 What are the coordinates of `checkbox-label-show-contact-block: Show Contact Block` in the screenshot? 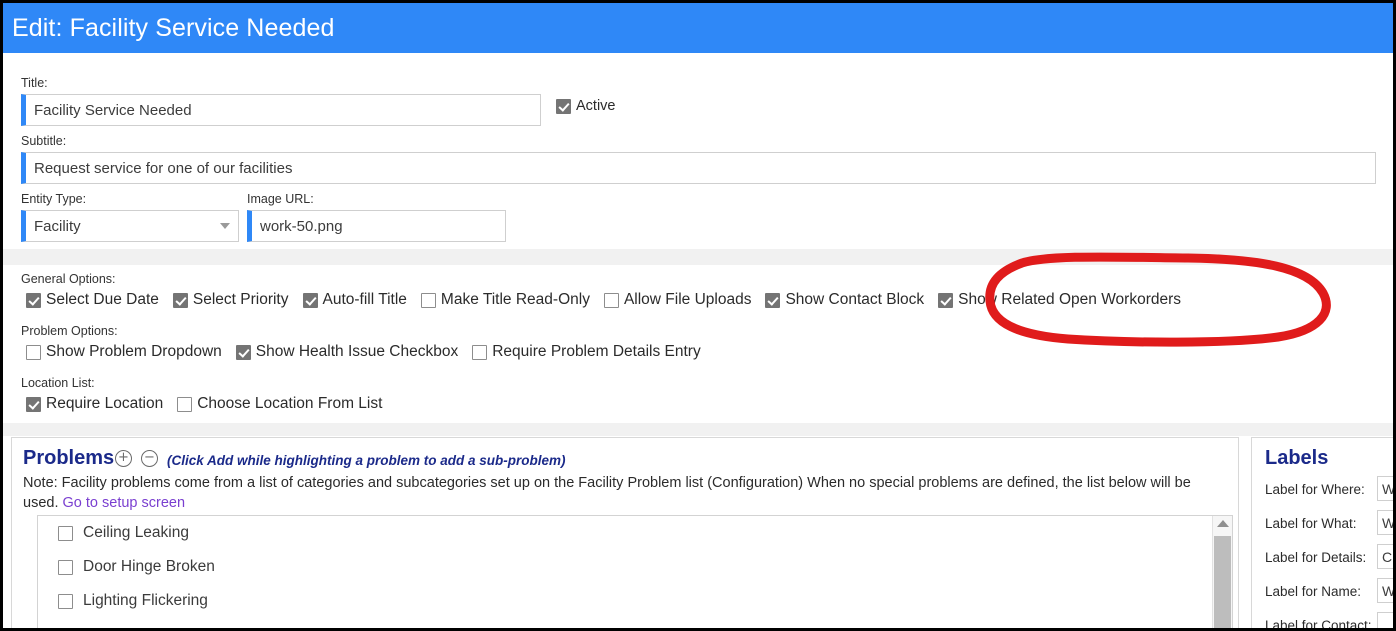 It's located at (855, 299).